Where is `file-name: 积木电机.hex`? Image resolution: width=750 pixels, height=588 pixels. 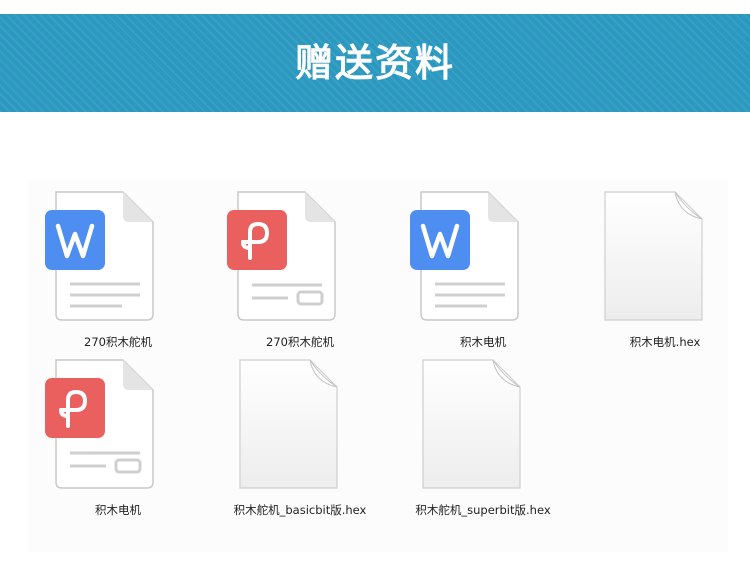
file-name: 积木电机.hex is located at coordinates (665, 342).